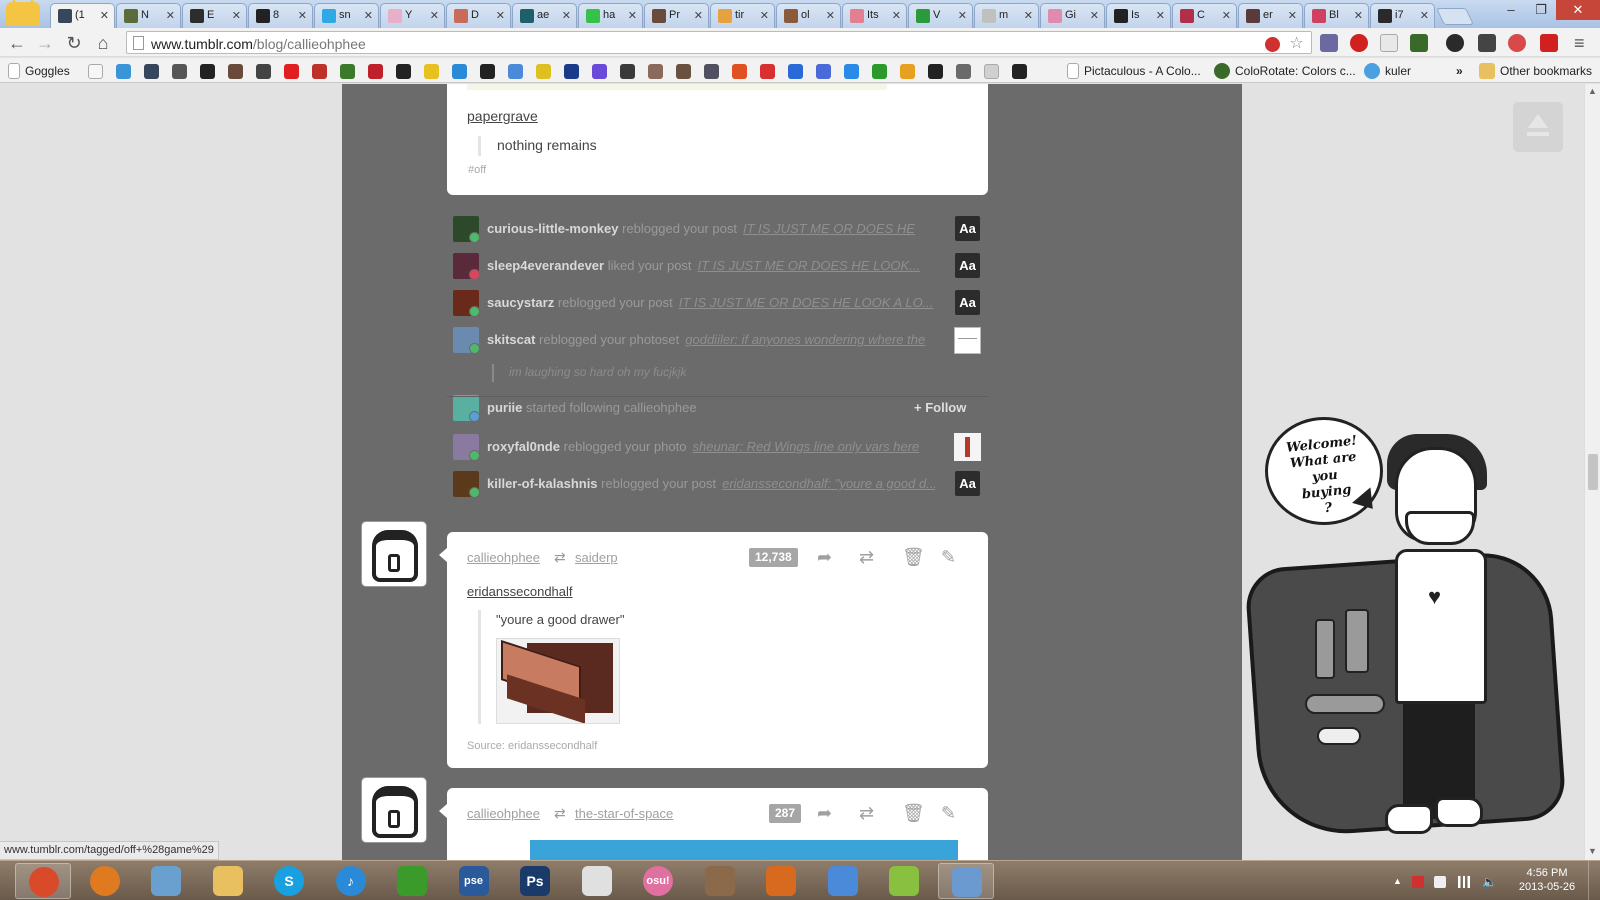 This screenshot has height=900, width=1600. Describe the element at coordinates (967, 447) in the screenshot. I see `photo-thumbnail` at that location.